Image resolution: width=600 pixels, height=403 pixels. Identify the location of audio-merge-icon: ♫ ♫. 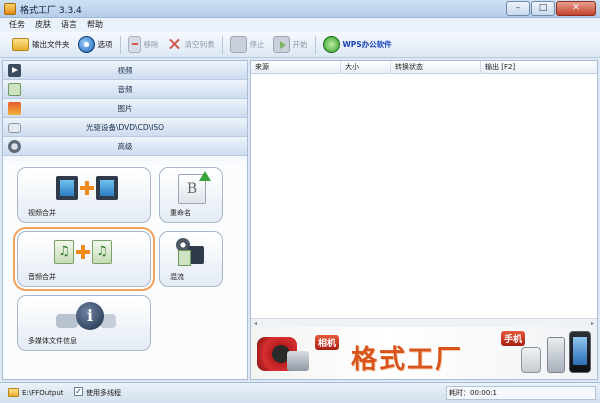
(83, 252).